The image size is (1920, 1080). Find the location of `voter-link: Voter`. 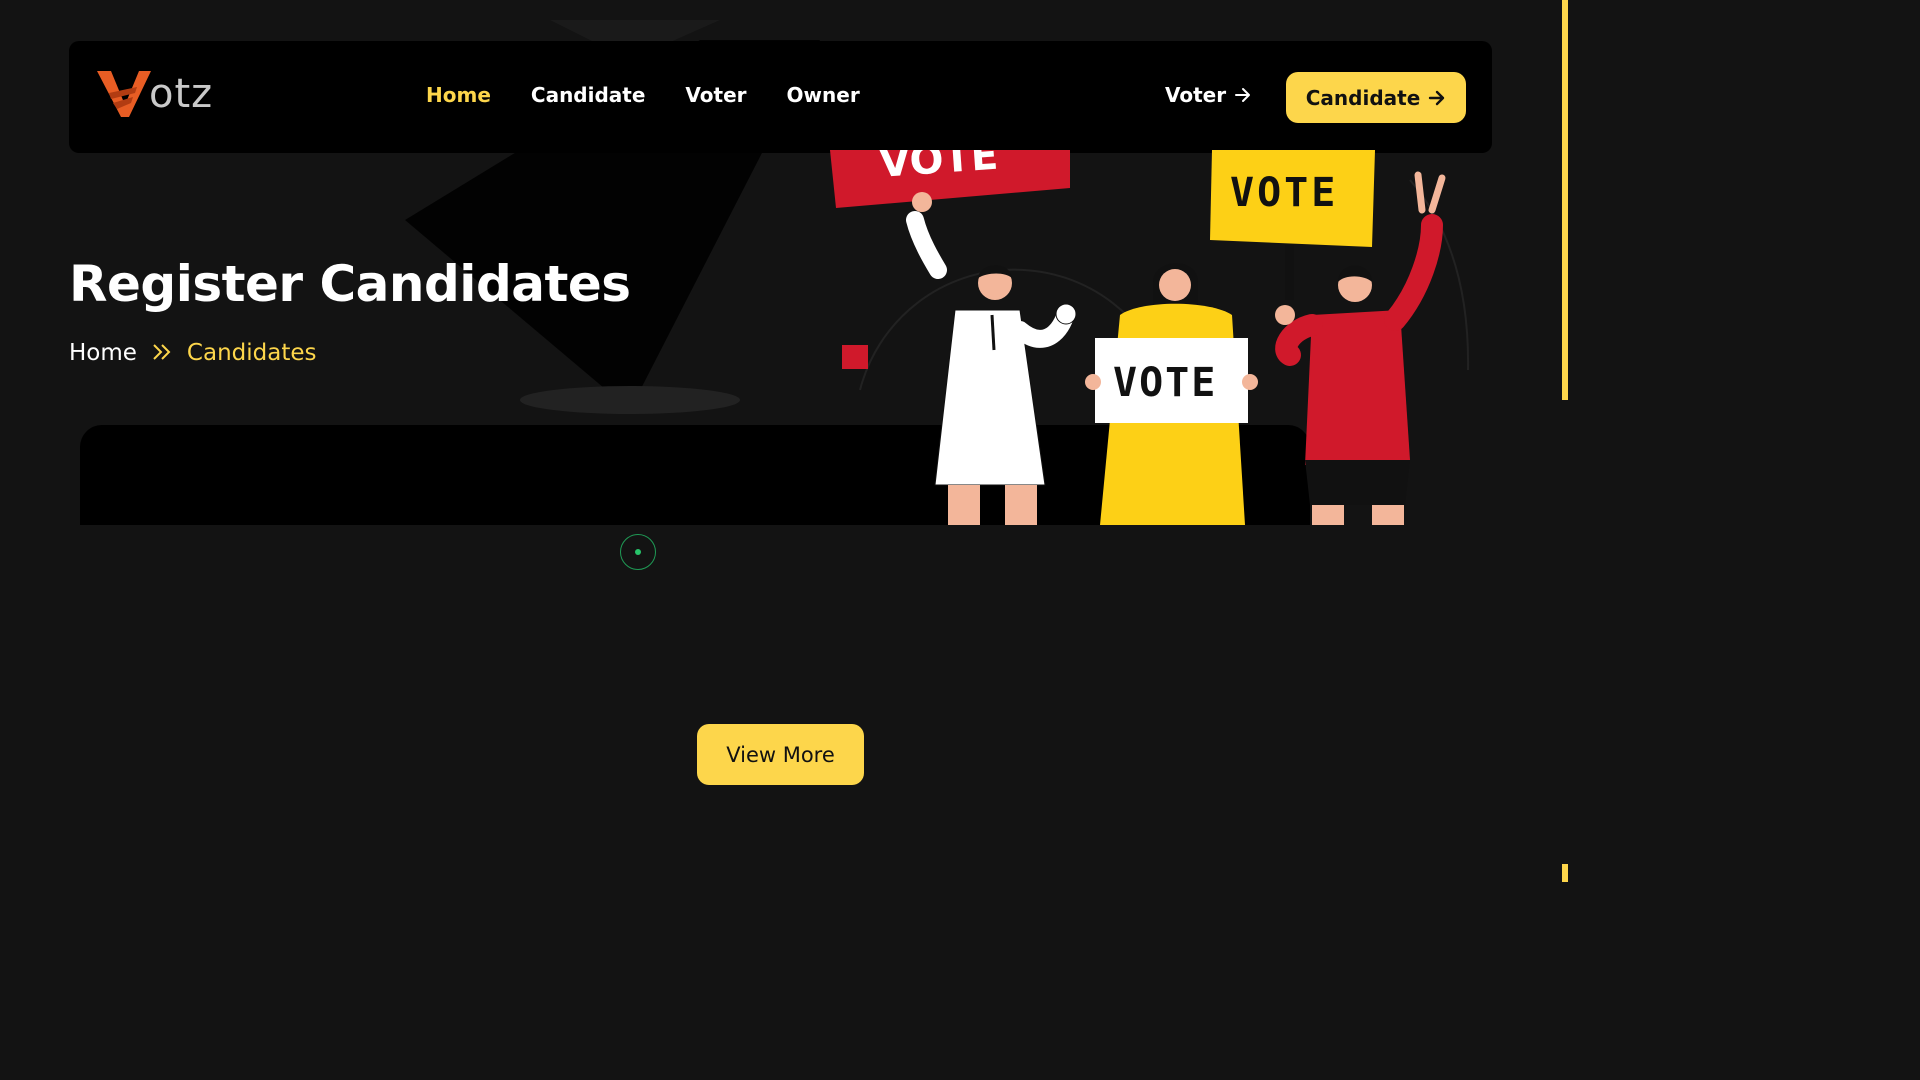

voter-link: Voter is located at coordinates (1208, 95).